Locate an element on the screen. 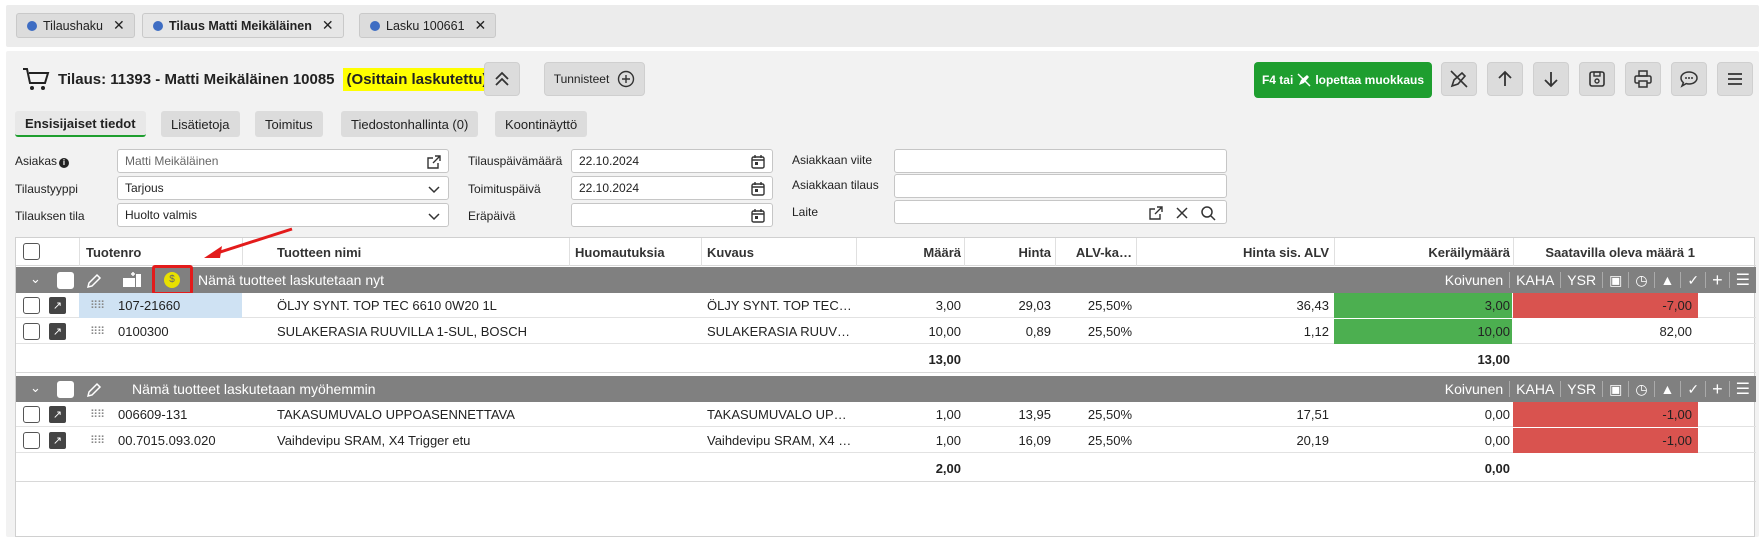  cell-kerailymaara: 3,00 is located at coordinates (1422, 305).